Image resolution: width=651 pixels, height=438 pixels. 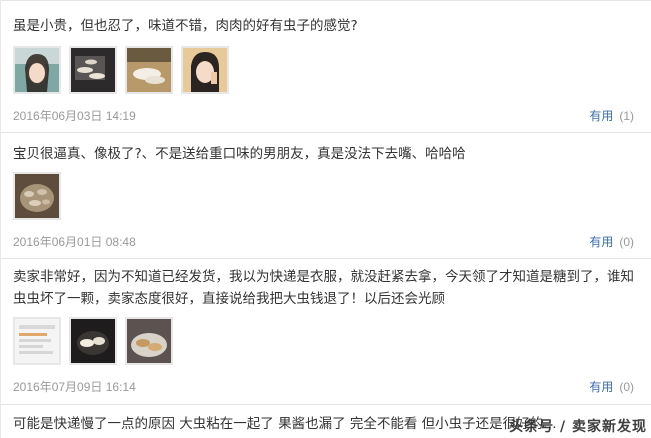 I want to click on larvae-plate-image, so click(x=149, y=341).